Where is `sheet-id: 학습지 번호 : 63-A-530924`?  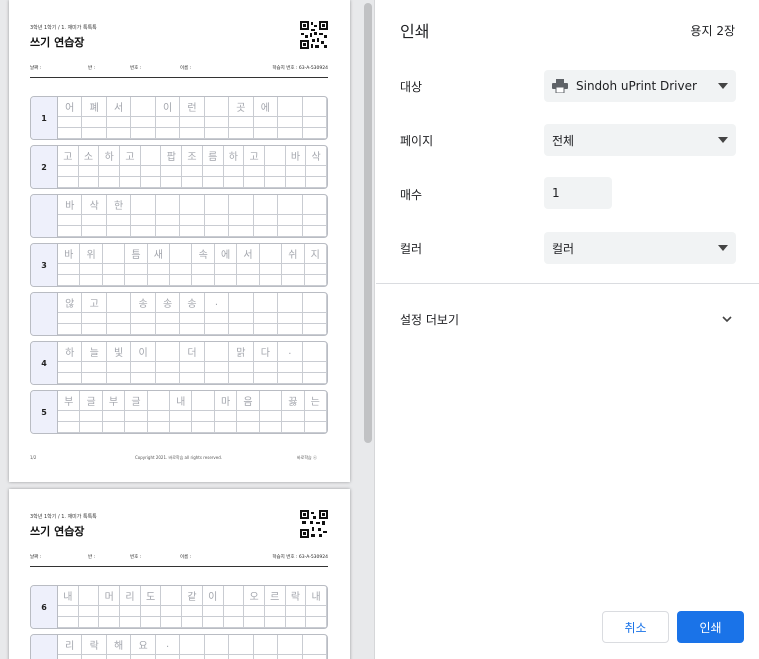
sheet-id: 학습지 번호 : 63-A-530924 is located at coordinates (300, 68).